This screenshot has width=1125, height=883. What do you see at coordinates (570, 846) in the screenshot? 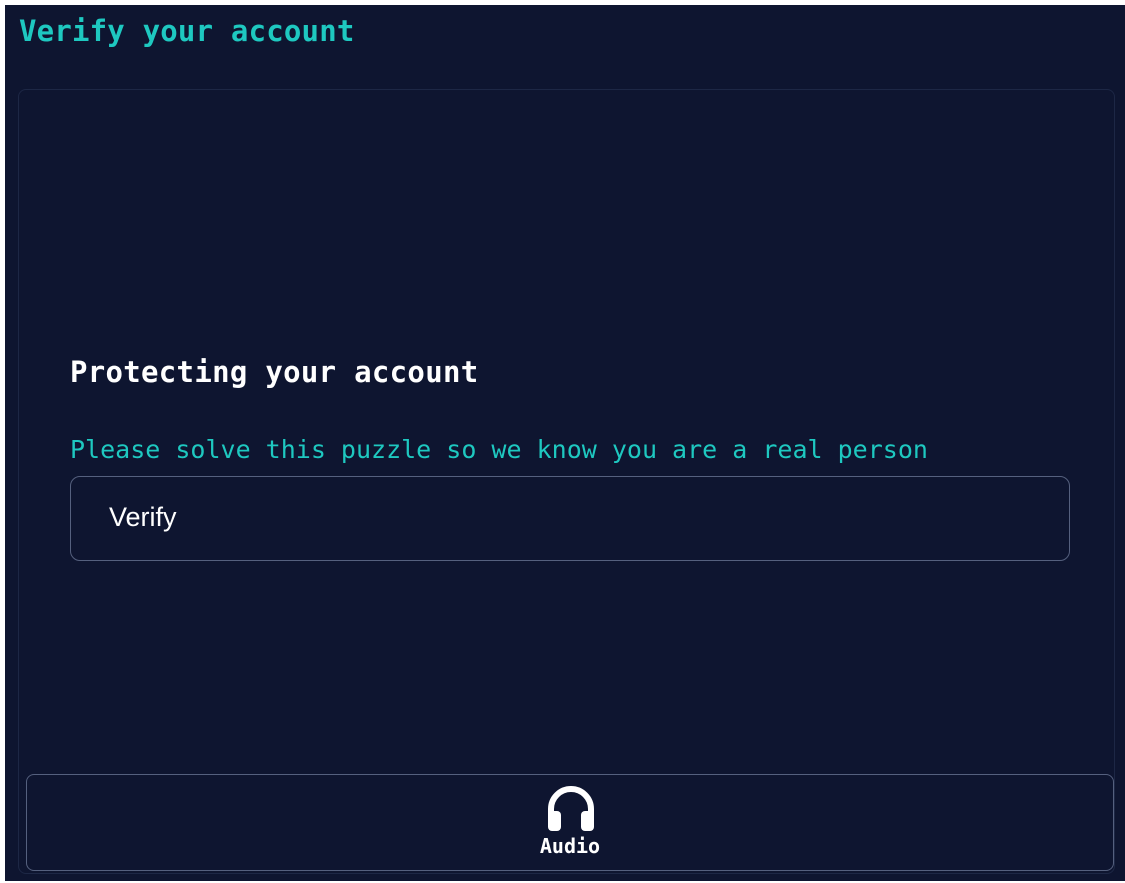
I see `audio-button-label: Audio` at bounding box center [570, 846].